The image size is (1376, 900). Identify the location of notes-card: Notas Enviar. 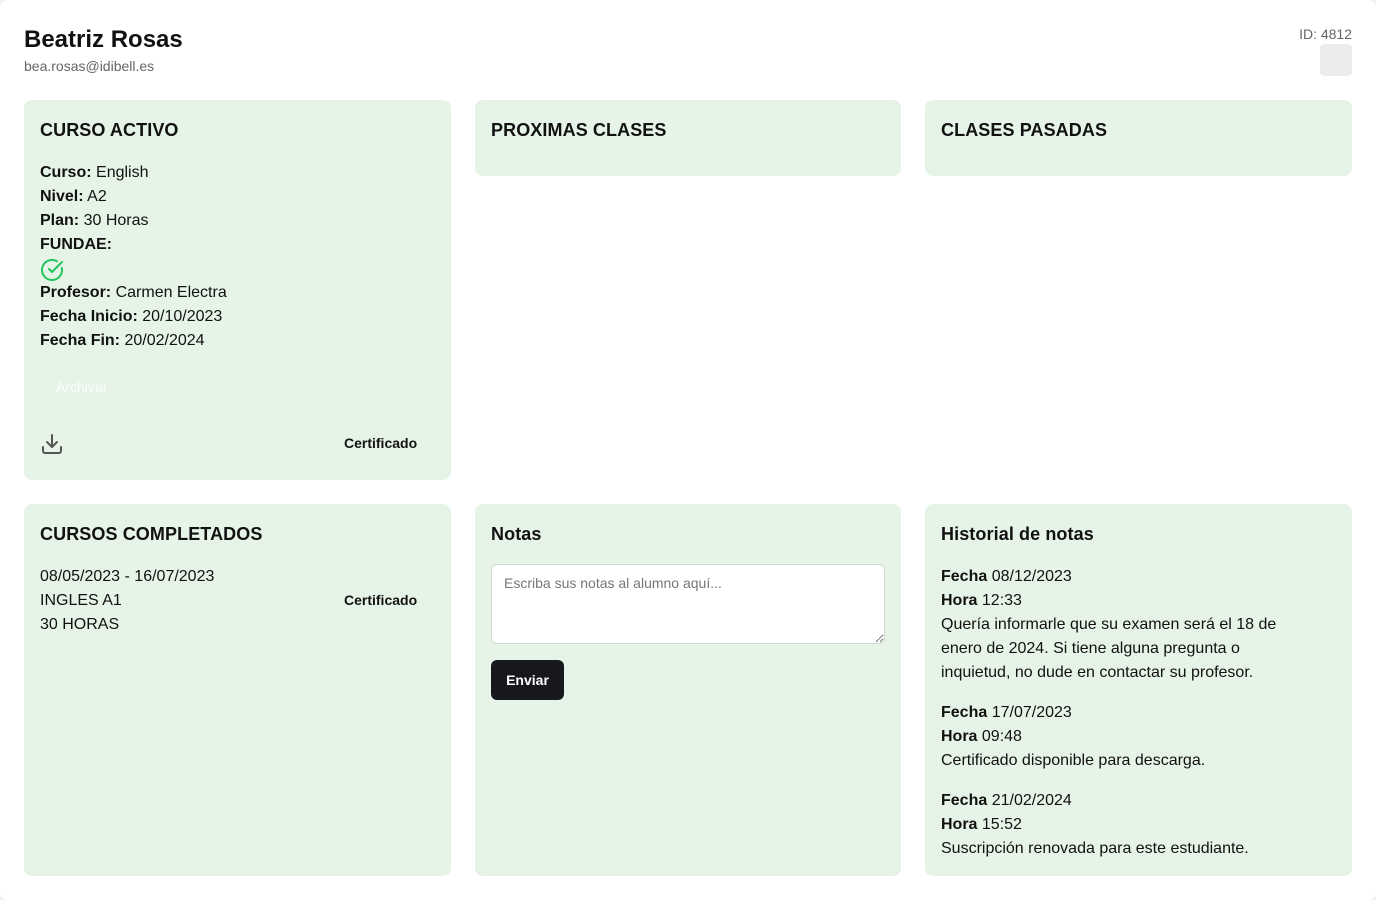
(688, 690).